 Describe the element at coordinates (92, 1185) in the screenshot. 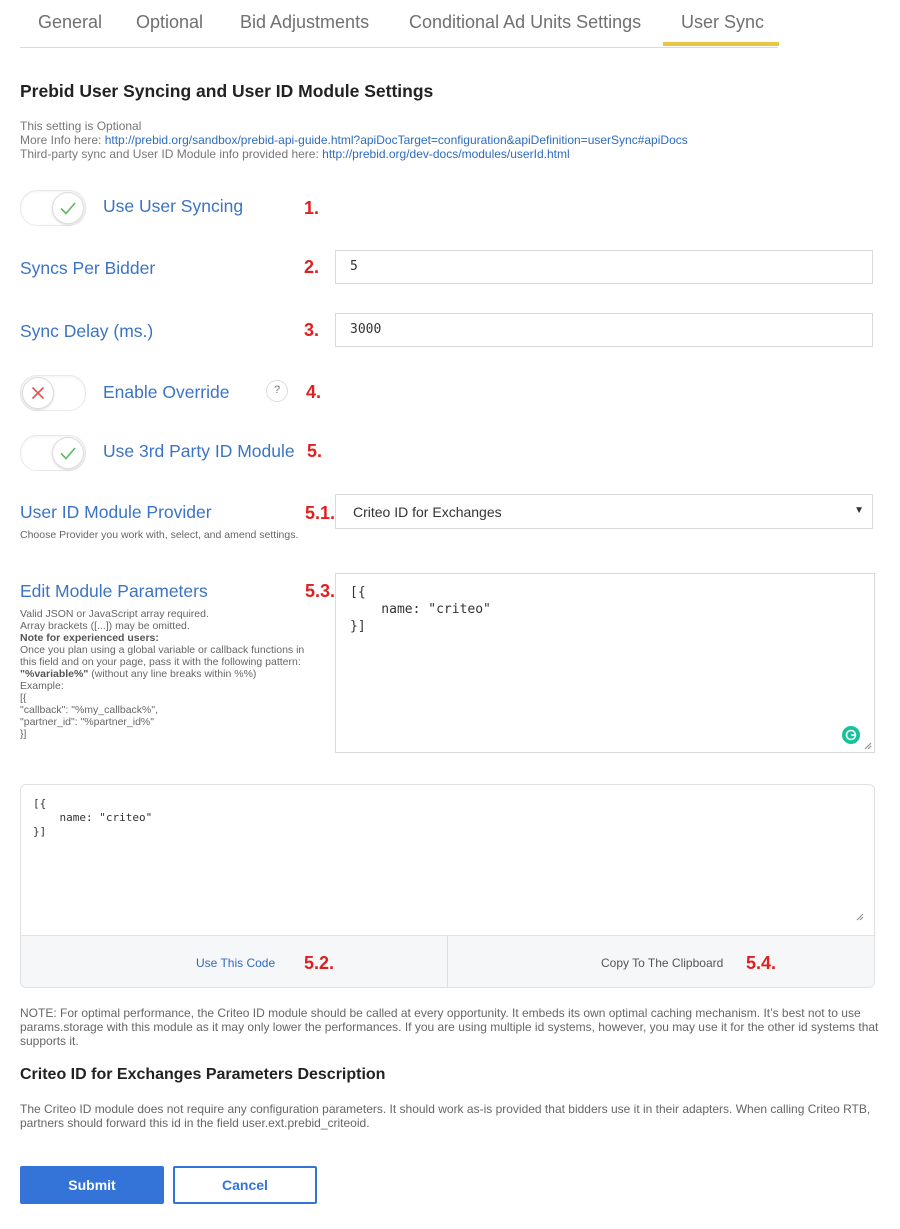

I see `submit-button: Submit` at that location.